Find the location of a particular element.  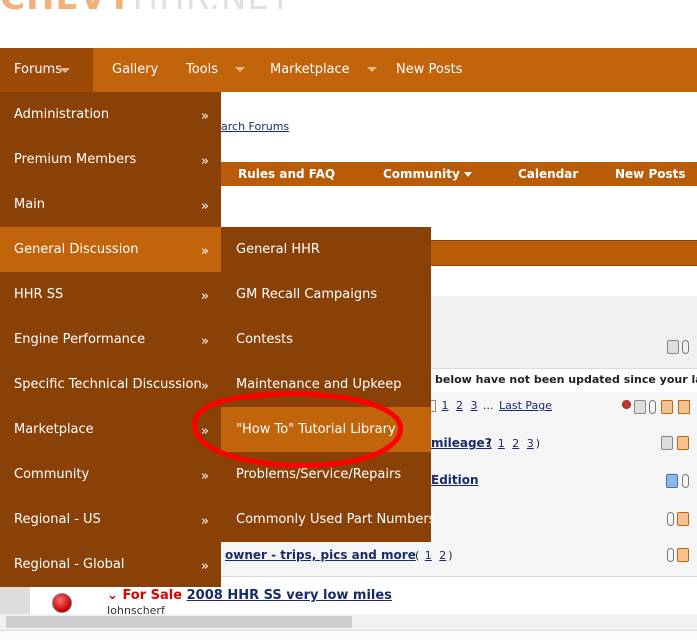

horizontal-scrollbar is located at coordinates (348, 622).